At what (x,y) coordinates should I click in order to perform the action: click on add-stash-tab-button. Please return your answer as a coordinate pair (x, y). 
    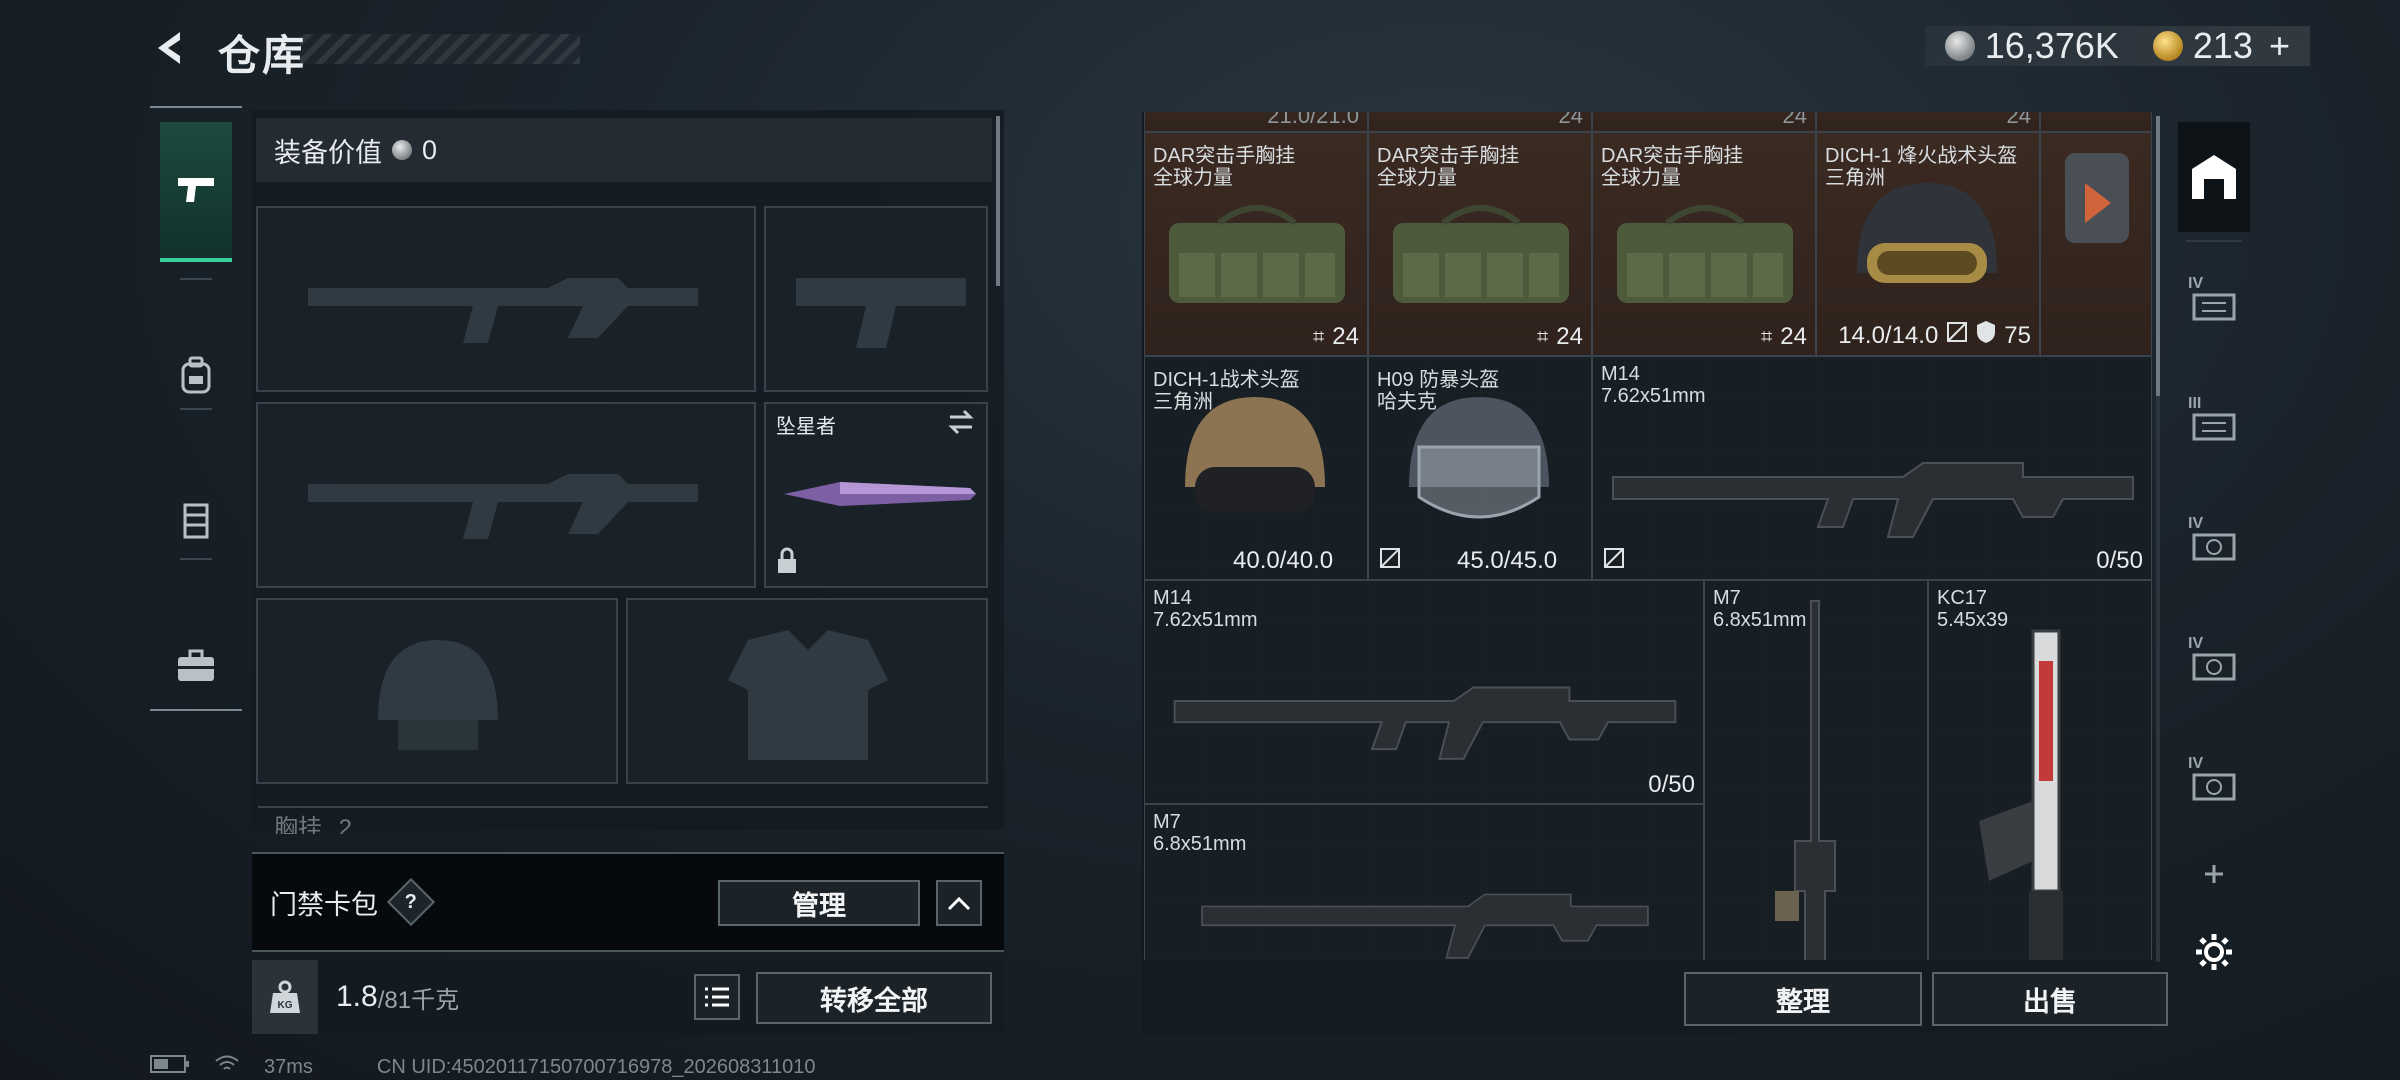
    Looking at the image, I should click on (2214, 874).